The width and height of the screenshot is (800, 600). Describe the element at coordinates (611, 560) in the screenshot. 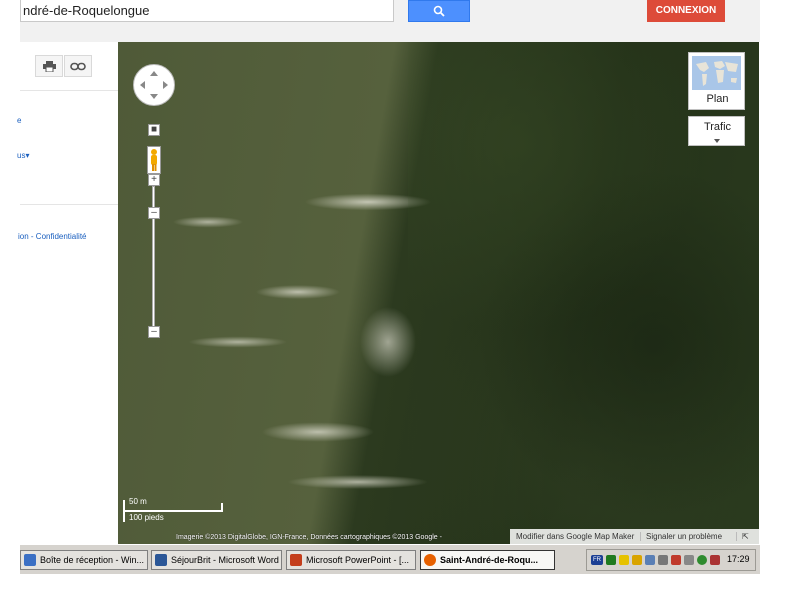

I see `network-icon` at that location.